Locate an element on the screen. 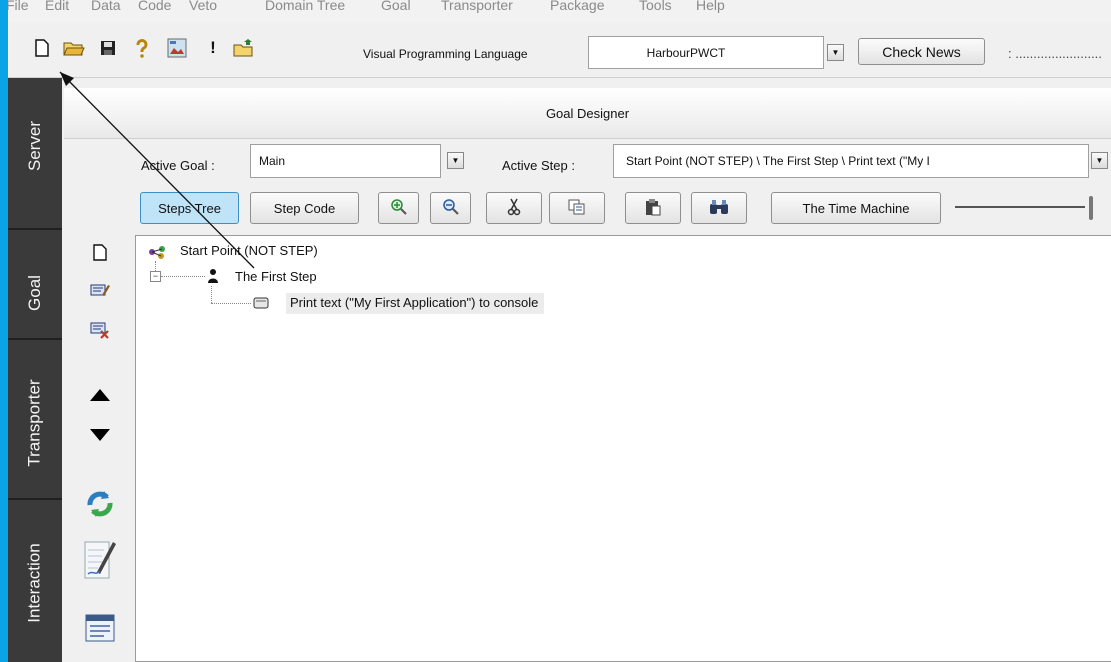 This screenshot has height=662, width=1111. annotation-arrow is located at coordinates (157, 170).